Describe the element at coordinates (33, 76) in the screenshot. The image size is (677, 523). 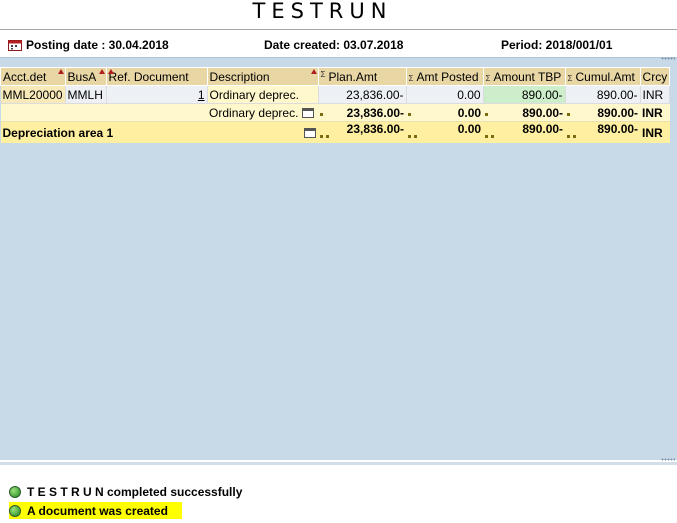
I see `col-header-acct-det: Acct.det` at that location.